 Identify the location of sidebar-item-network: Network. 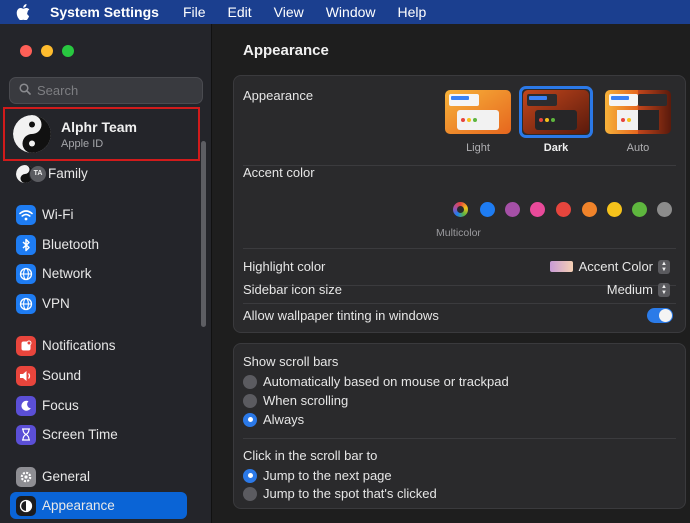
(98, 273).